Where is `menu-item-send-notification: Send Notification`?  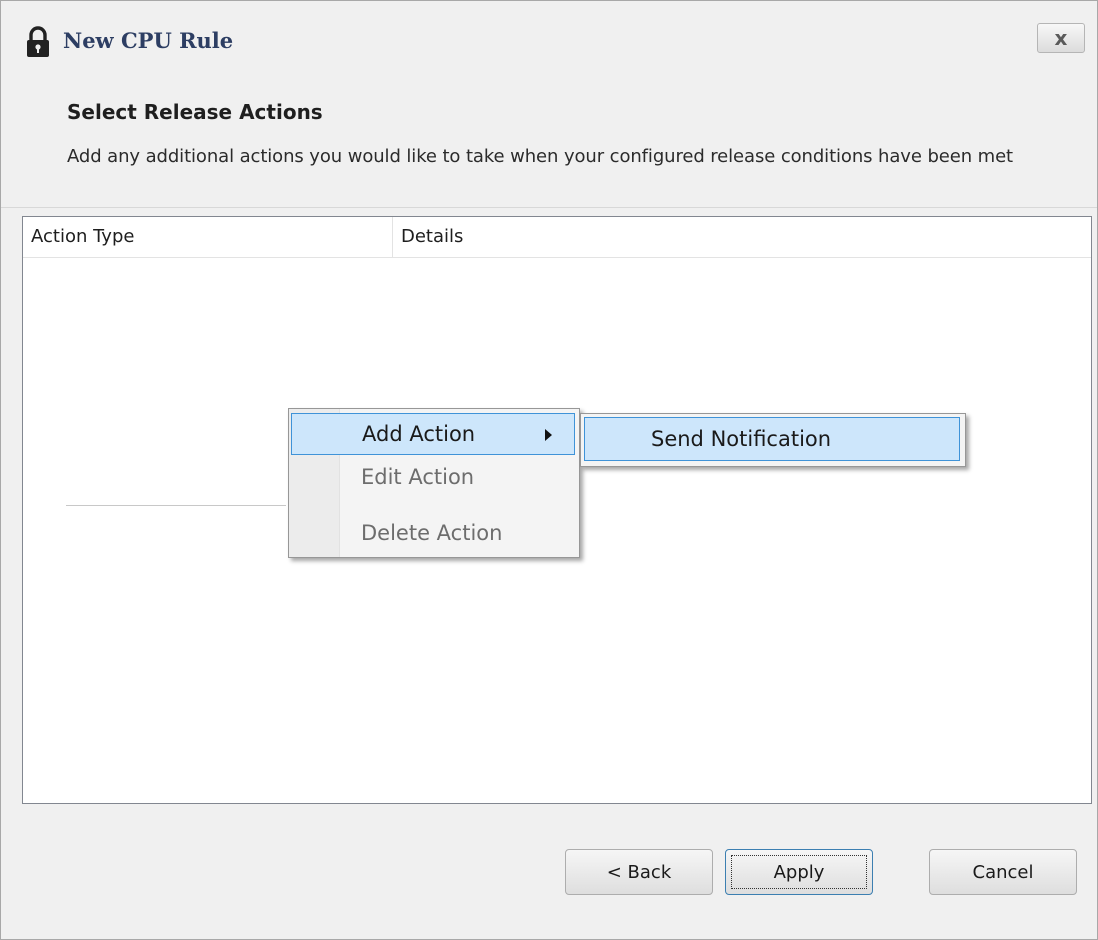 menu-item-send-notification: Send Notification is located at coordinates (772, 439).